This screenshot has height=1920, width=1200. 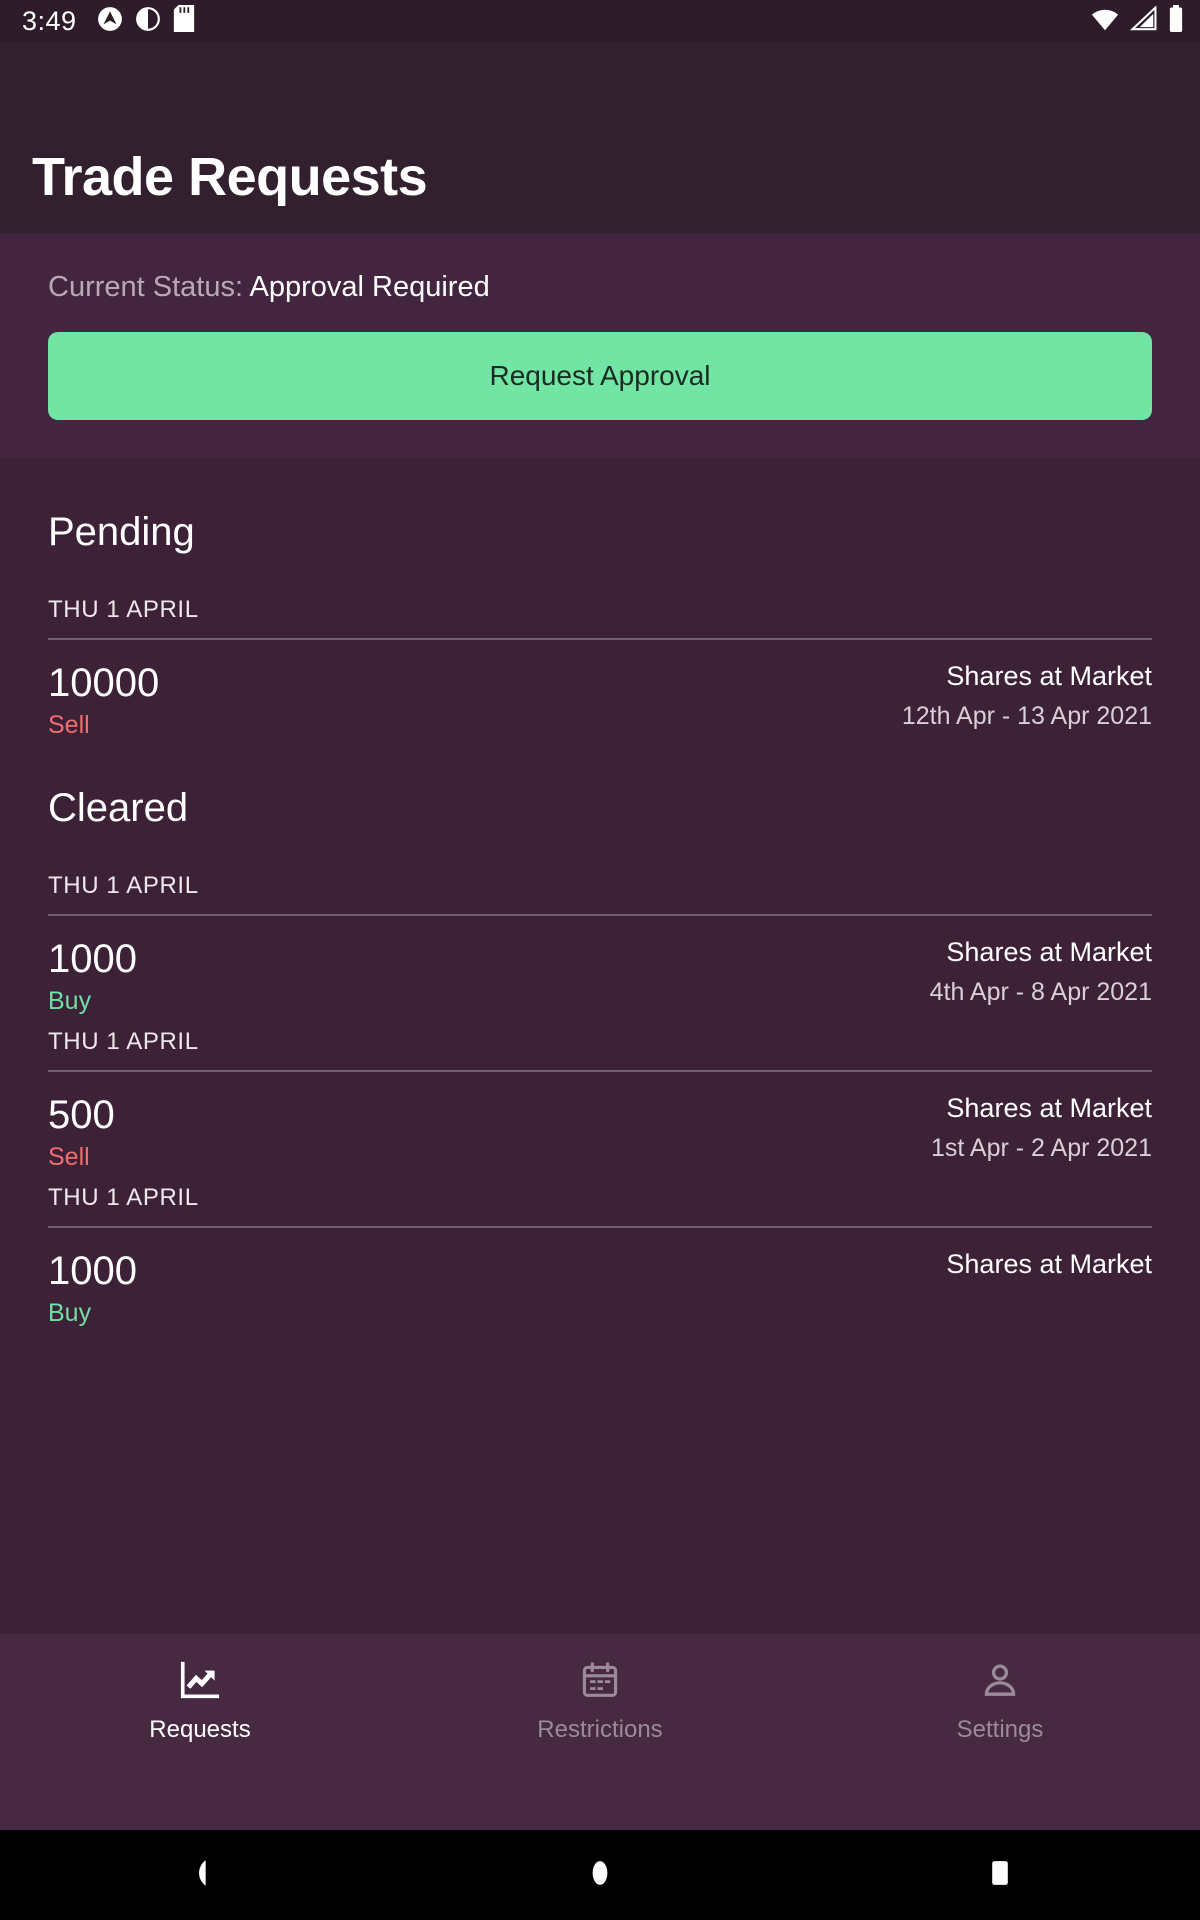 I want to click on contrast-circle-icon, so click(x=148, y=21).